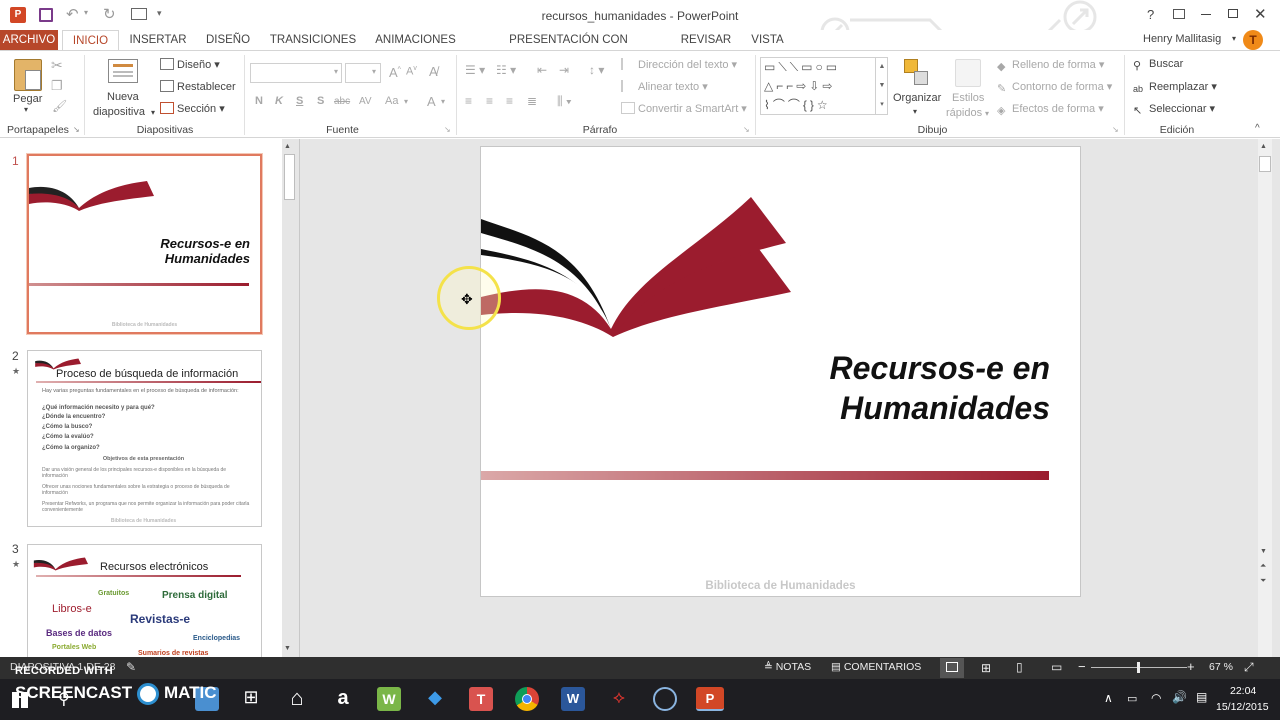  Describe the element at coordinates (296, 73) in the screenshot. I see `font-name-select` at that location.